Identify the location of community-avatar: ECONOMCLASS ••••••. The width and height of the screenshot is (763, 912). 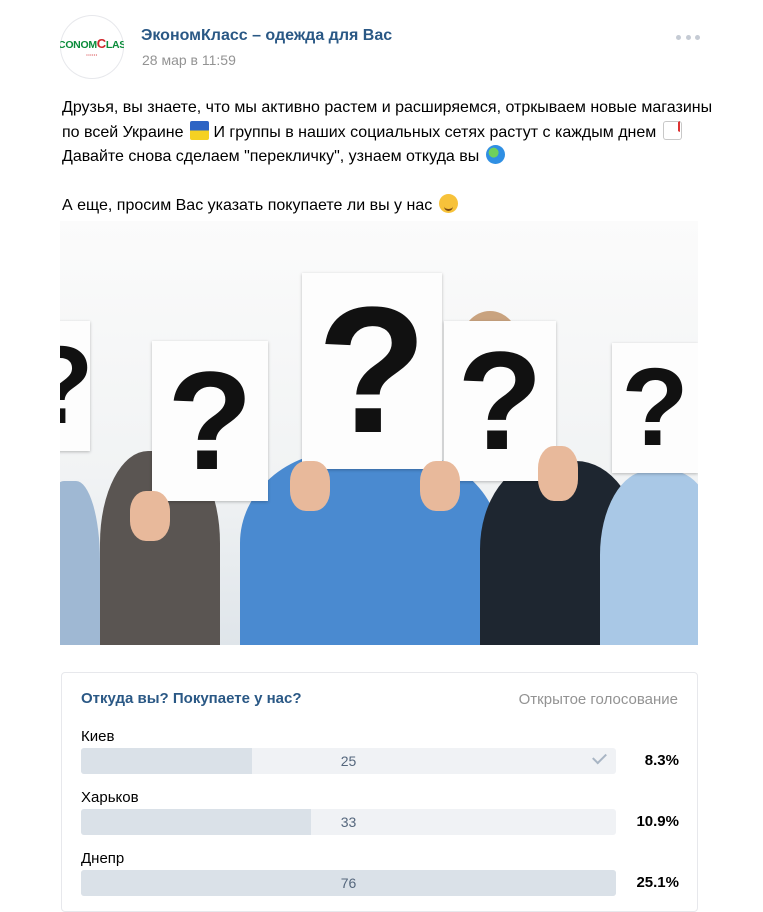
(92, 47).